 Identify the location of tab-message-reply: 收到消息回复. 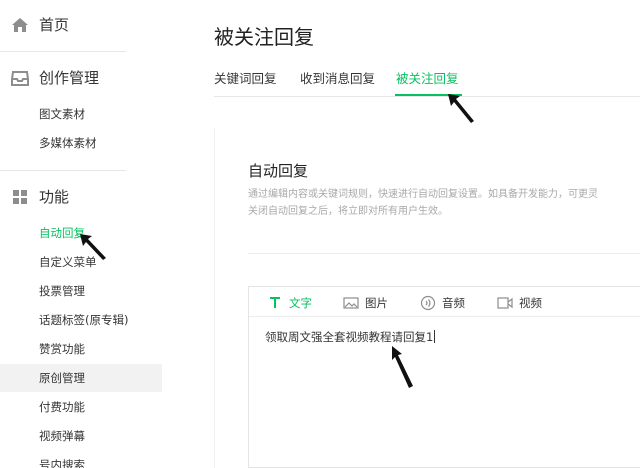
(337, 79).